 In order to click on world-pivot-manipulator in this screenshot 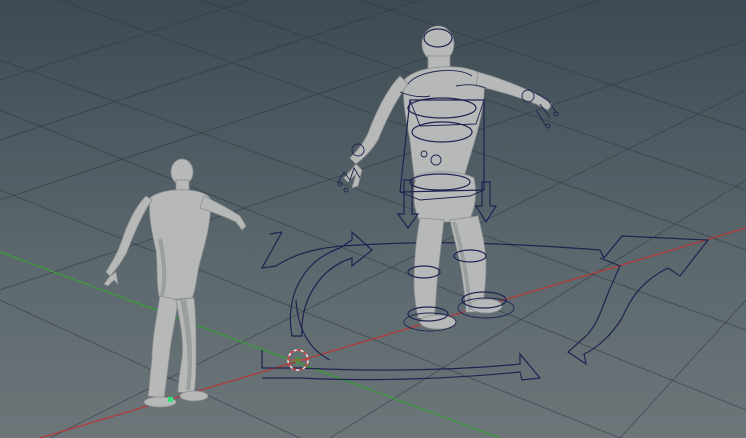, I will do `click(298, 360)`.